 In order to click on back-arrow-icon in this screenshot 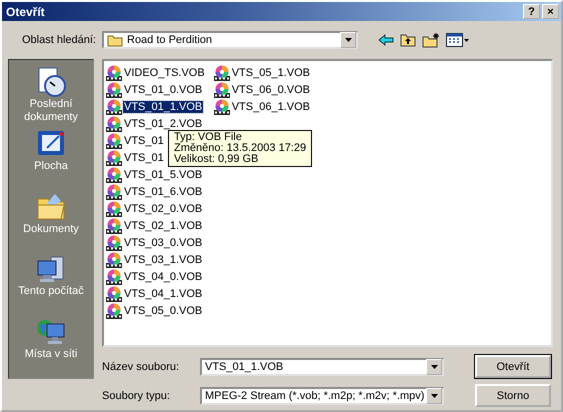, I will do `click(386, 40)`.